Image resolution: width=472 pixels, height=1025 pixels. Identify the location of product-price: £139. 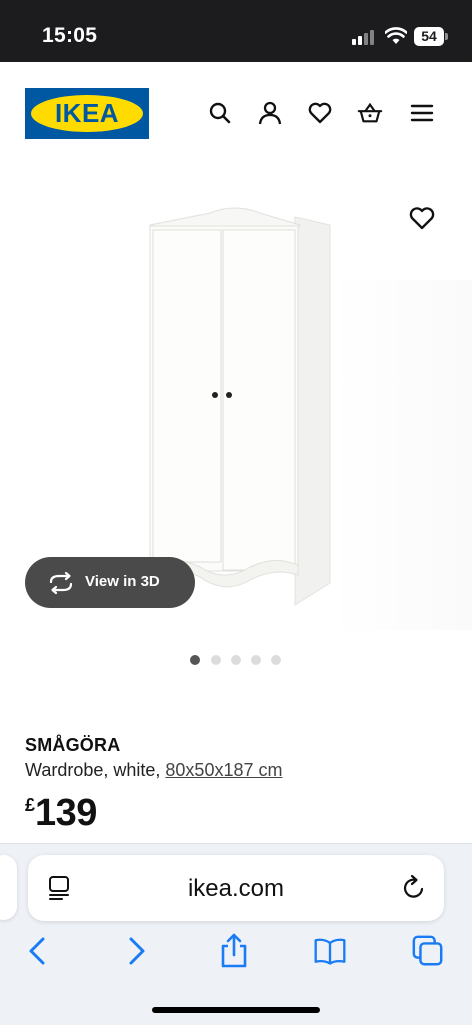
(61, 813).